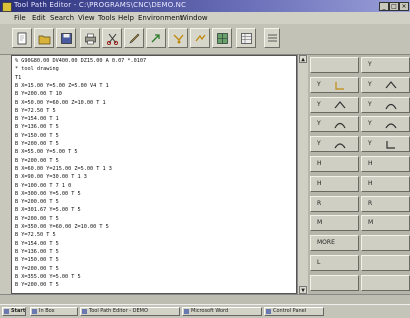 The height and width of the screenshot is (318, 410). What do you see at coordinates (391, 106) in the screenshot?
I see `tool-shape-icon` at bounding box center [391, 106].